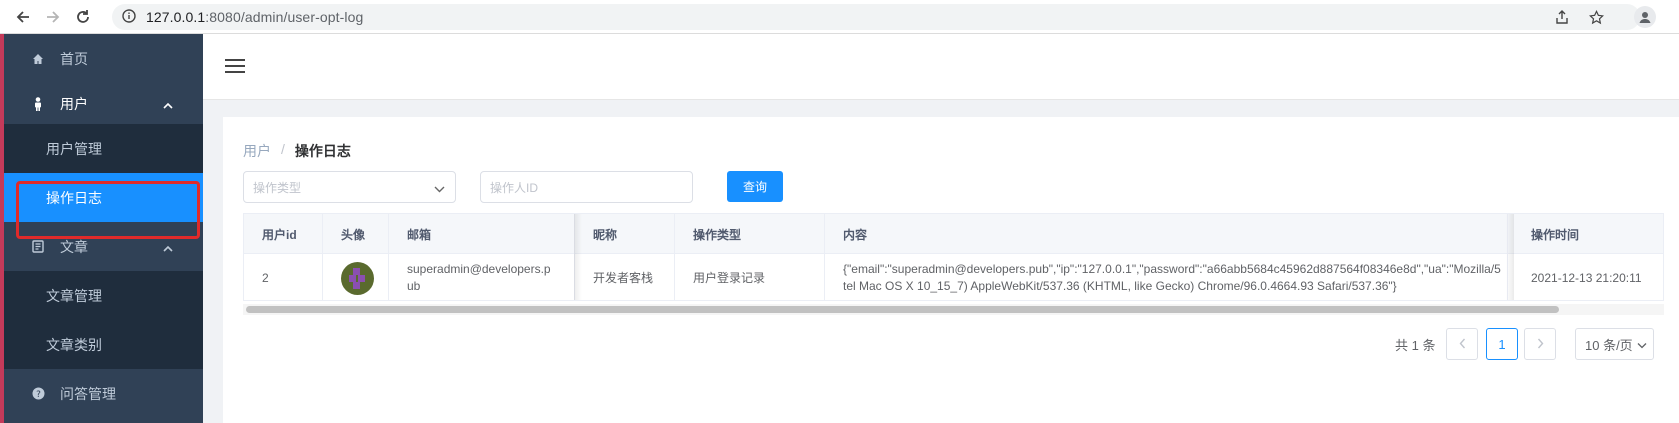 Image resolution: width=1679 pixels, height=423 pixels. I want to click on sidebar-item-qa-management: ? 问答管理, so click(103, 393).